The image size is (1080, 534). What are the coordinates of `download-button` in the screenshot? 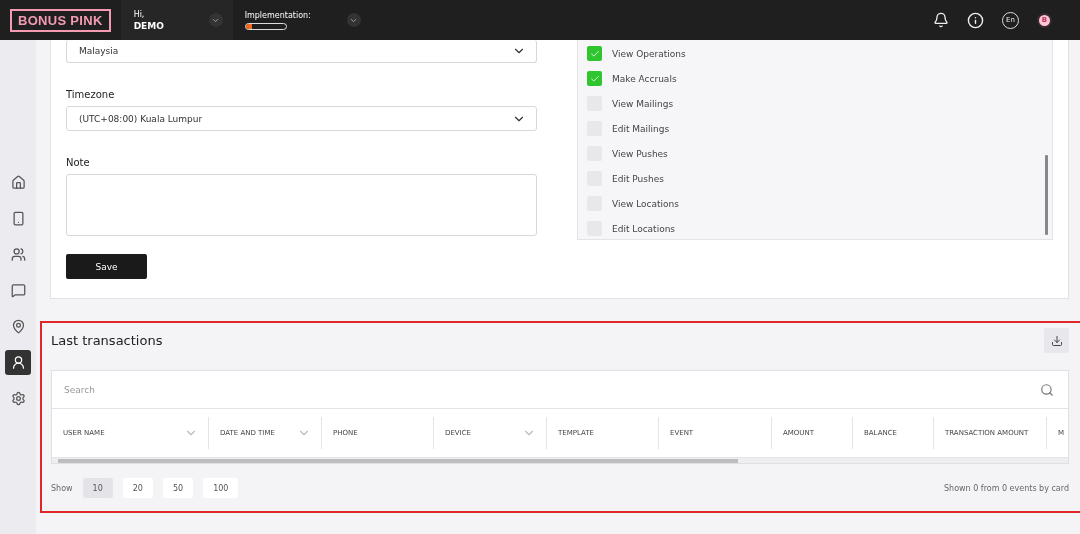 It's located at (1056, 340).